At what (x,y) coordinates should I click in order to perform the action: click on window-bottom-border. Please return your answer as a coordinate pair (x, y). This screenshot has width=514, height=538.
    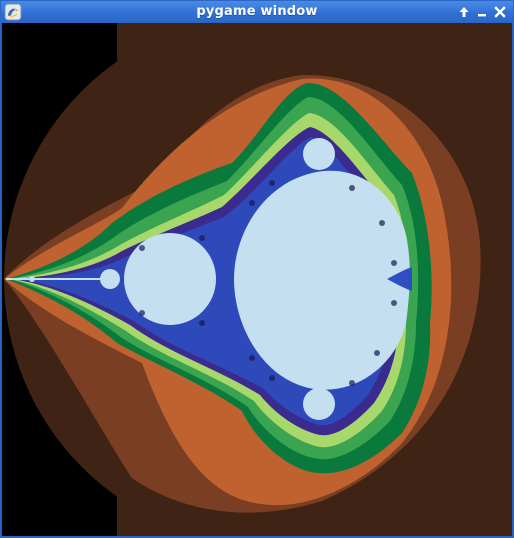
    Looking at the image, I should click on (257, 536).